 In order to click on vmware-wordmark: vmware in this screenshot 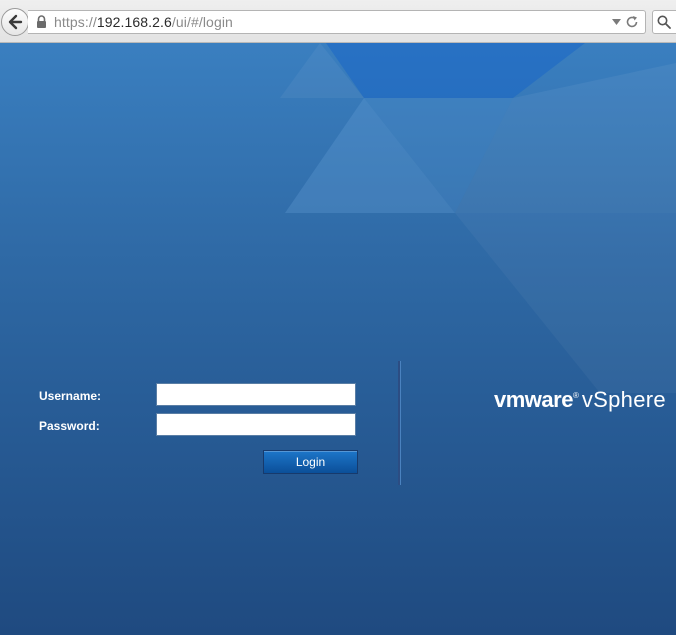, I will do `click(533, 399)`.